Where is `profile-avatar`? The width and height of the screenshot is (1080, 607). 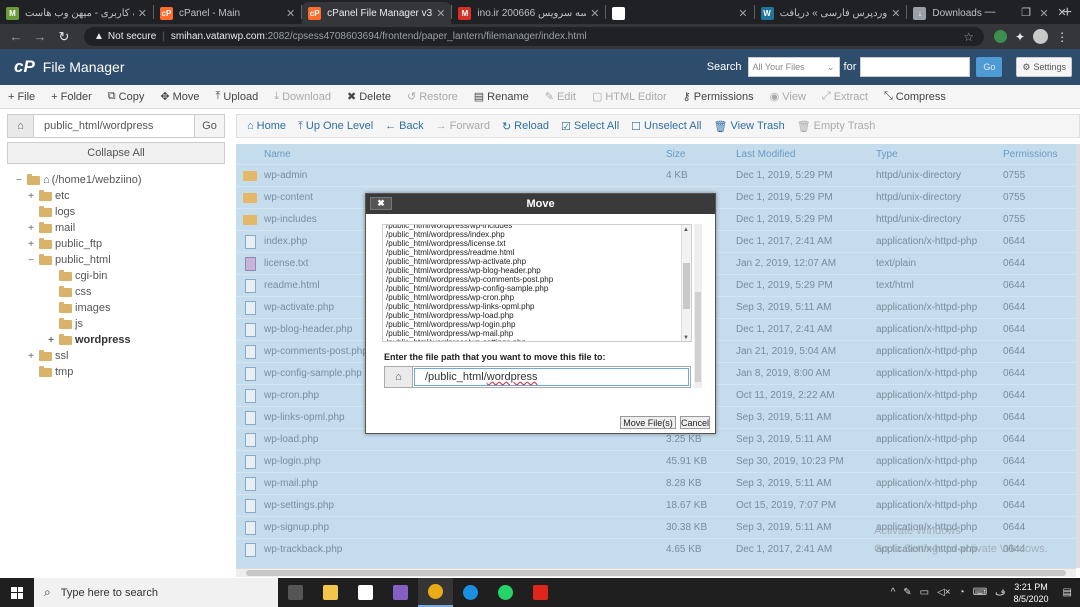
profile-avatar is located at coordinates (1041, 36).